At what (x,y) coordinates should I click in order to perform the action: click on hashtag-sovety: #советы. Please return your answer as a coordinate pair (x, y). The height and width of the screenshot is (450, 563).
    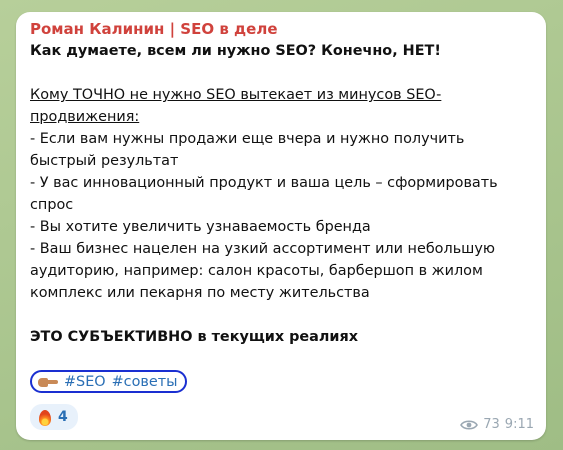
    Looking at the image, I should click on (145, 382).